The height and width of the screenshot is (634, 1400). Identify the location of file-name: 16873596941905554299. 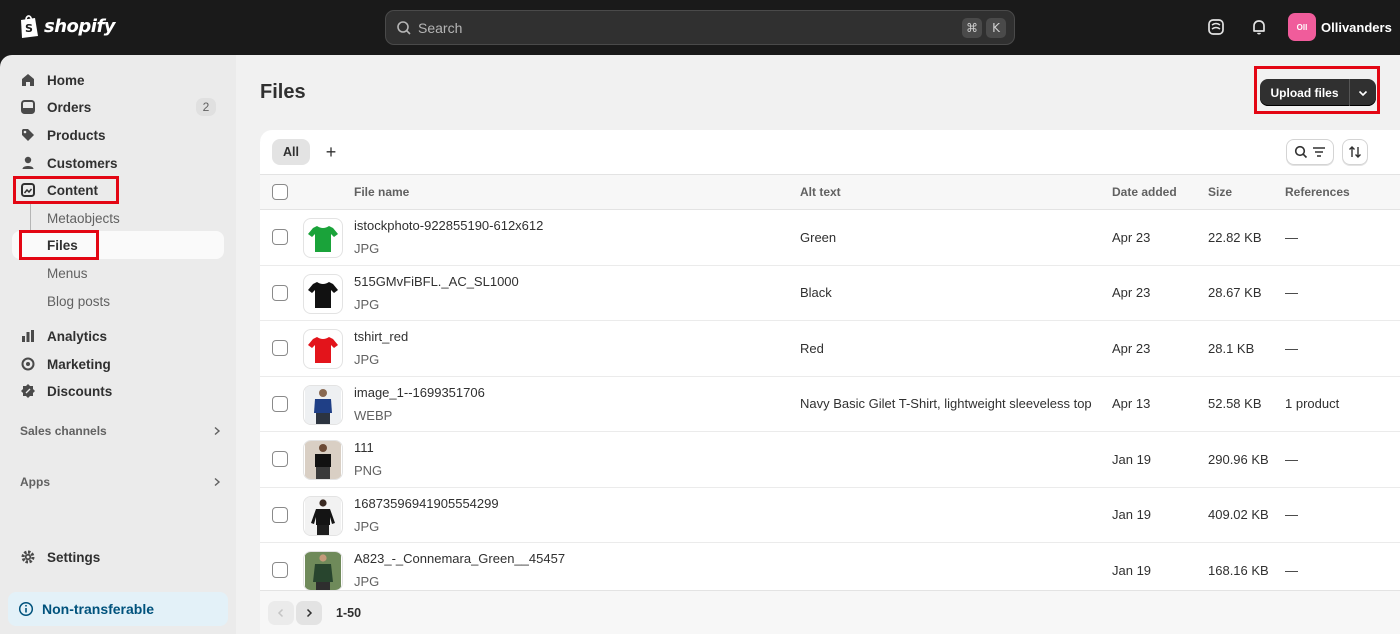
(426, 503).